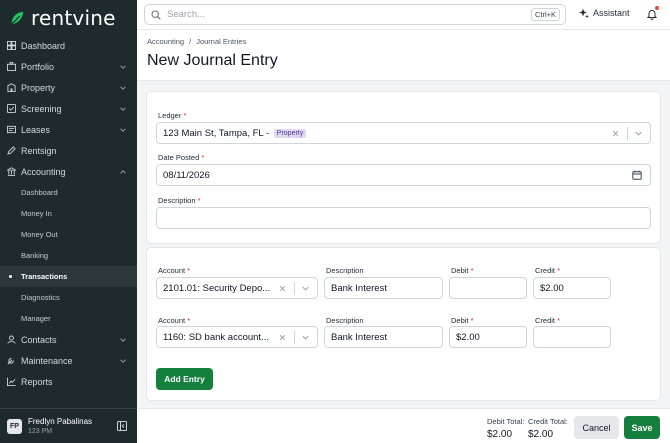 The image size is (670, 443). What do you see at coordinates (43, 45) in the screenshot?
I see `sidebar-item-label: Dashboard` at bounding box center [43, 45].